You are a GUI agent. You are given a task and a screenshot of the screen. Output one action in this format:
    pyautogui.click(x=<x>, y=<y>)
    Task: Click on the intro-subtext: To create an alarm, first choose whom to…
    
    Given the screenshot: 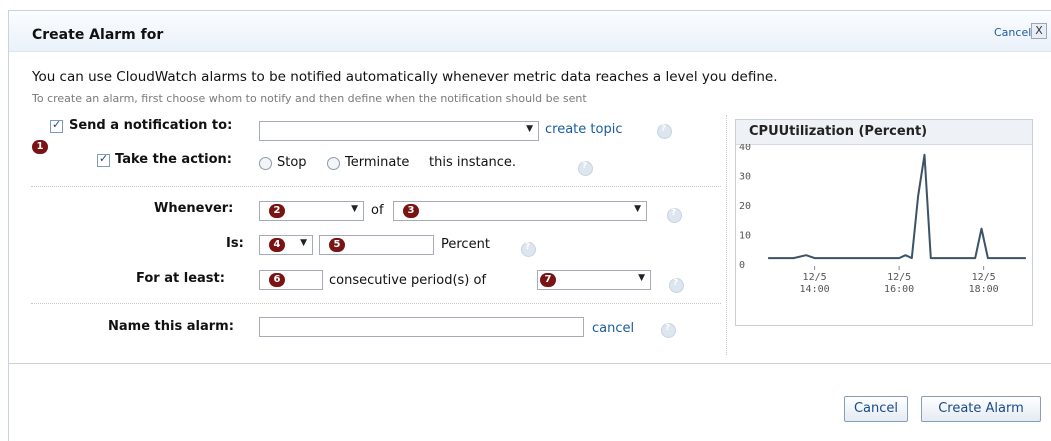 What is the action you would take?
    pyautogui.click(x=309, y=98)
    